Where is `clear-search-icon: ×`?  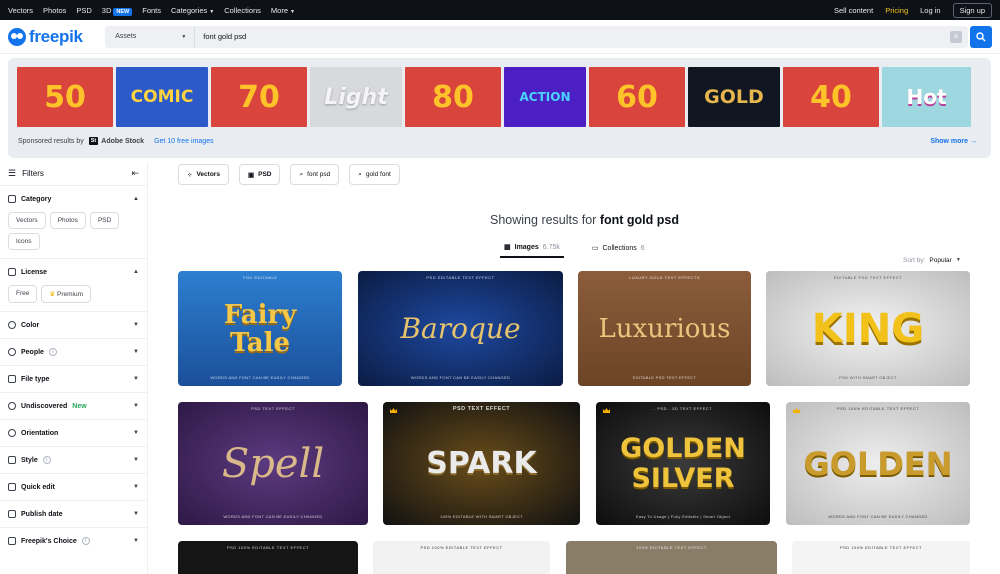
clear-search-icon: × is located at coordinates (956, 36).